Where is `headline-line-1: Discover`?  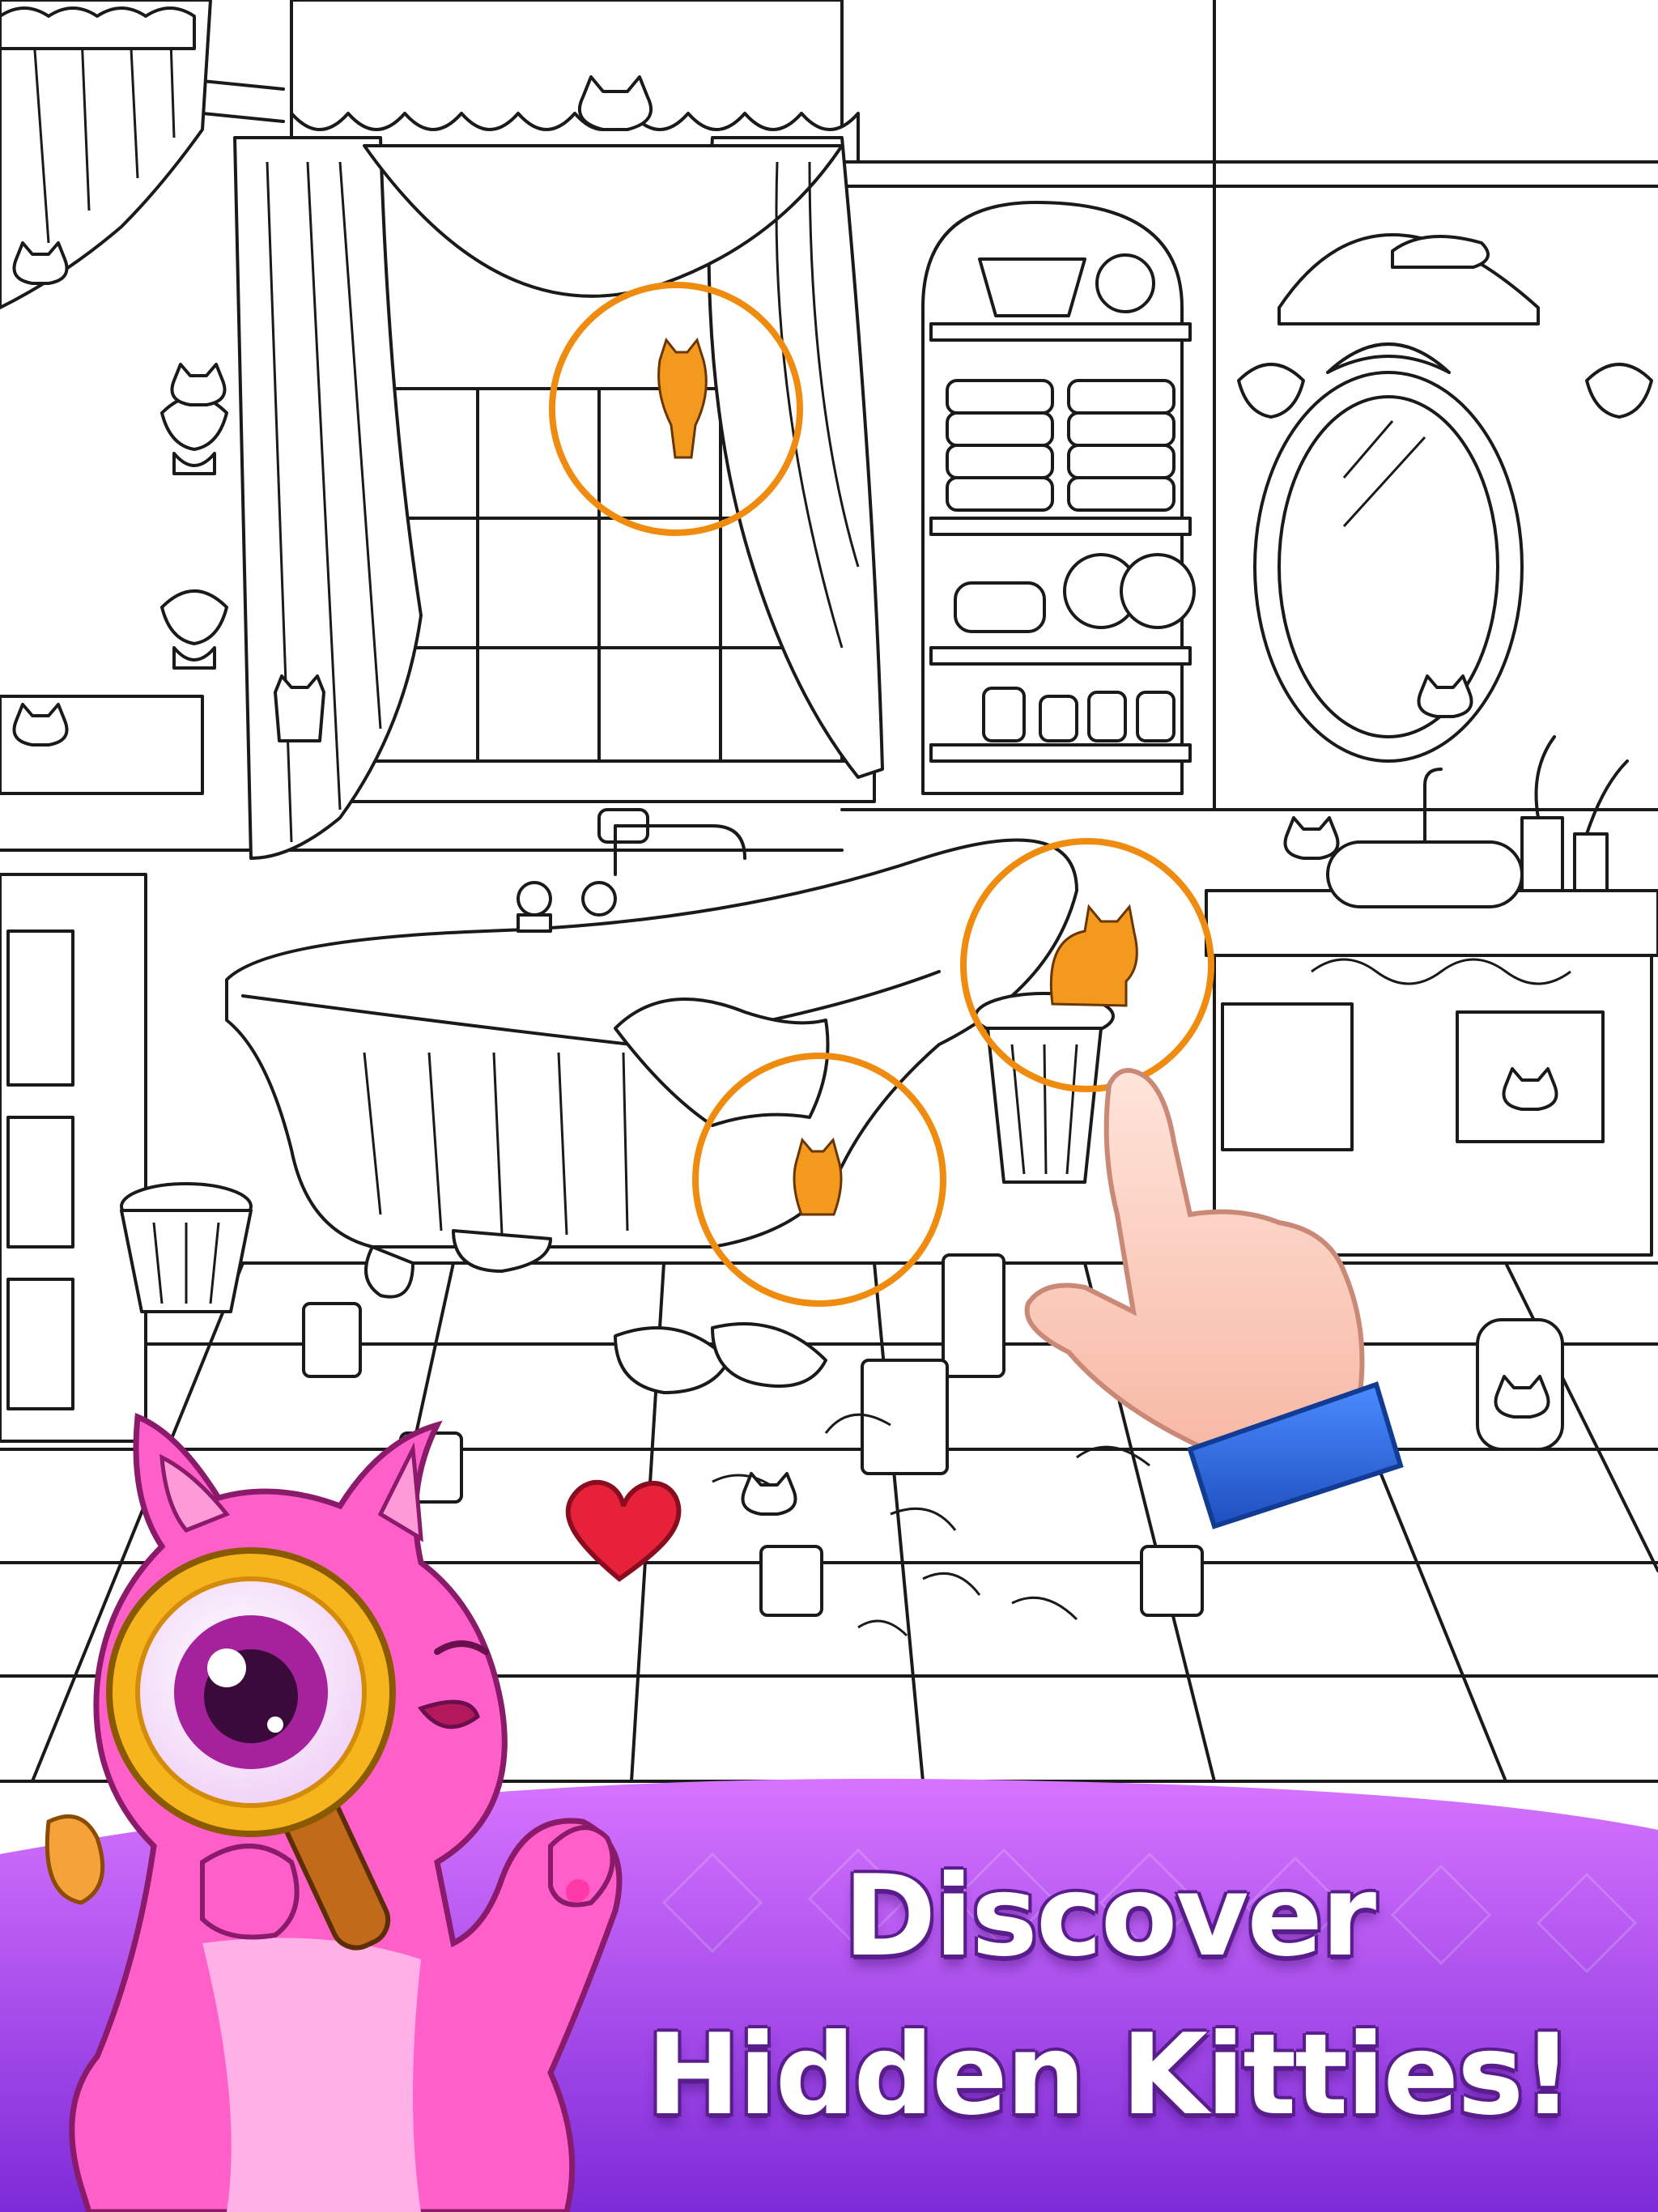
headline-line-1: Discover is located at coordinates (1109, 1916).